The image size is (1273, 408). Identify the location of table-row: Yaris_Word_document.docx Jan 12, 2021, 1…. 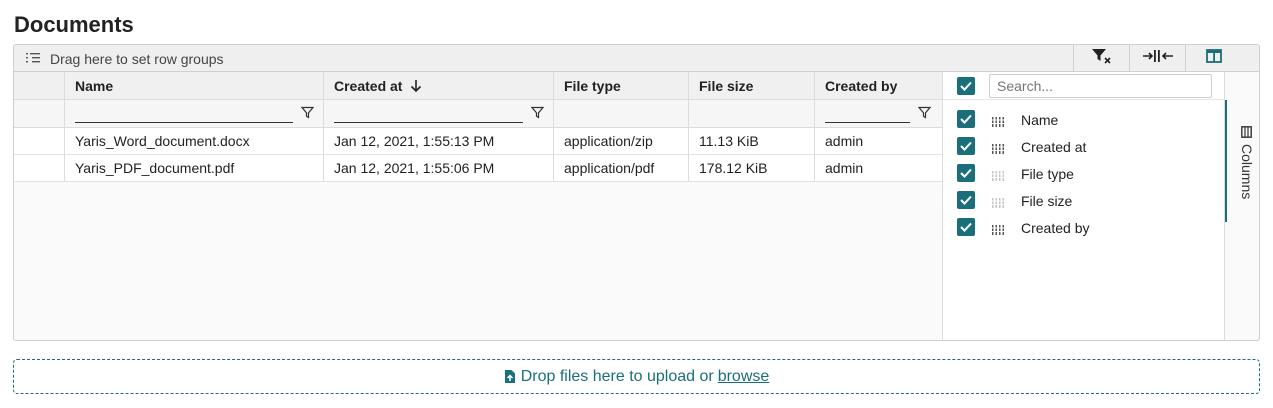
(478, 141).